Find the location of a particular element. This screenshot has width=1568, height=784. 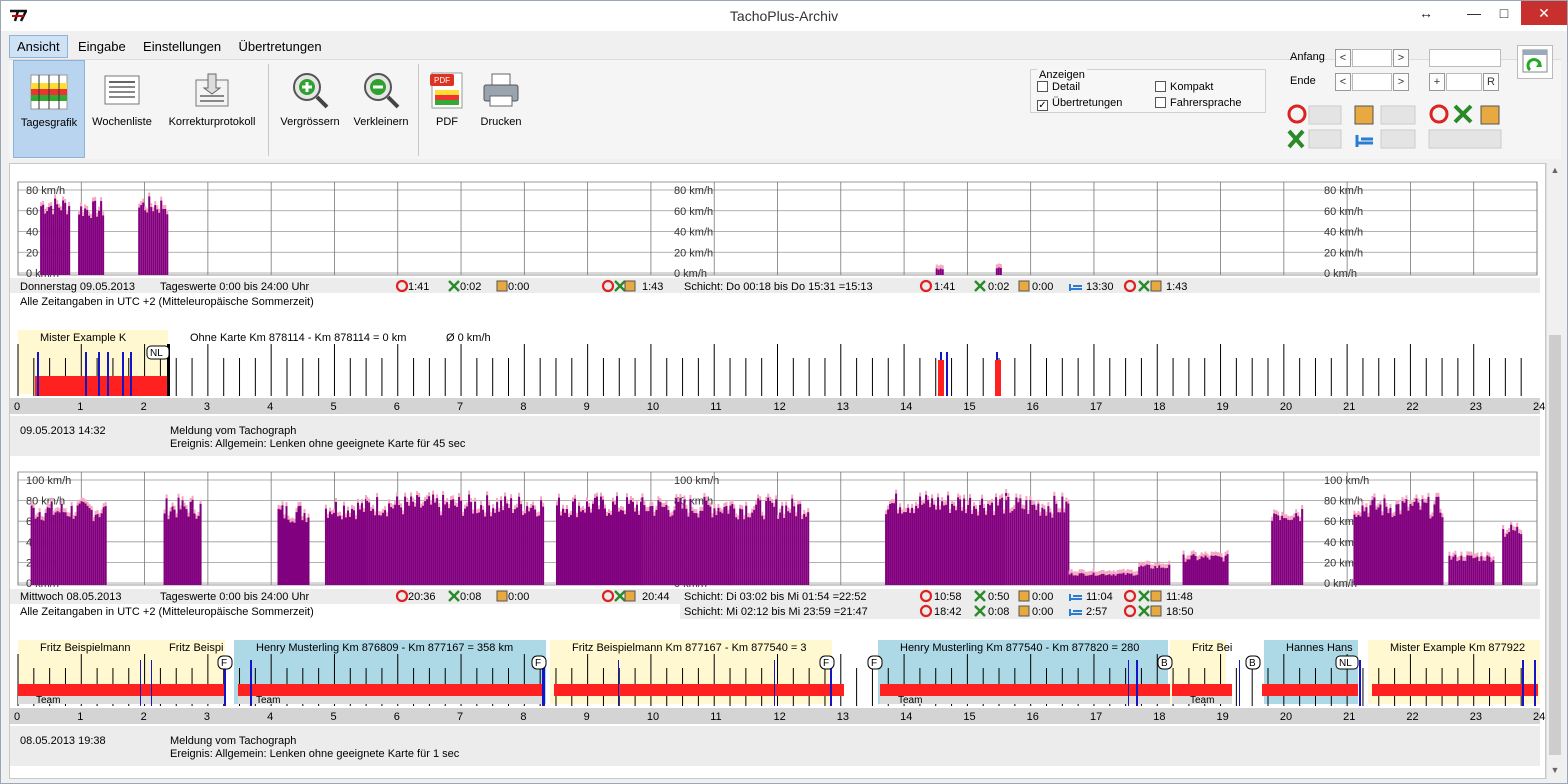

verkleinern-button: Verkleinern is located at coordinates (381, 109).